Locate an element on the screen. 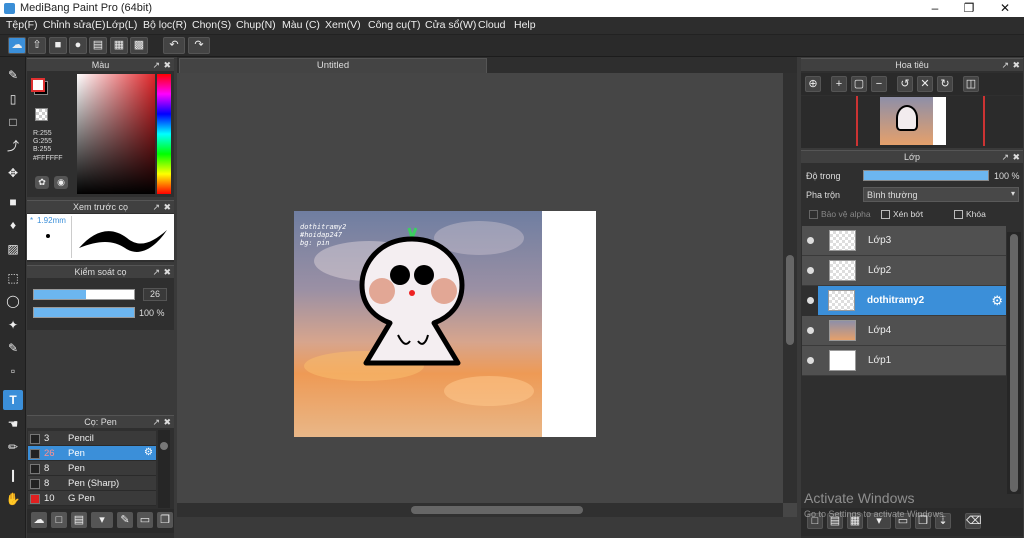 The width and height of the screenshot is (1024, 538). redo-icon: ↷ is located at coordinates (199, 45).